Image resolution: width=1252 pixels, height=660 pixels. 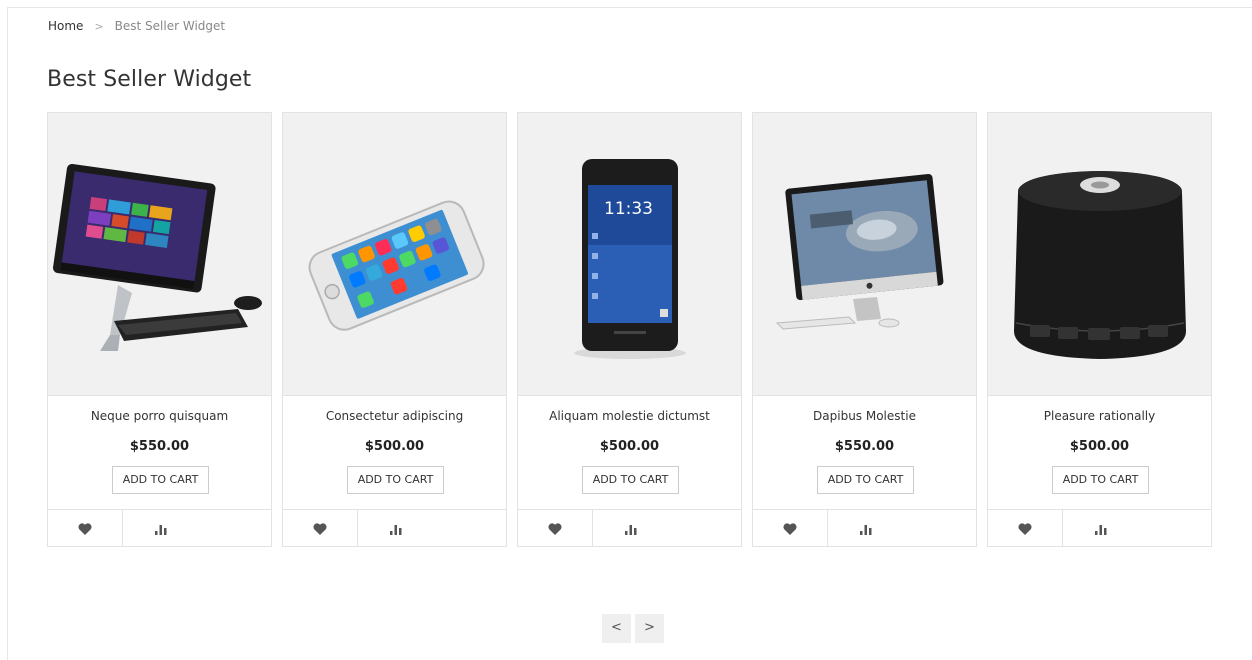 What do you see at coordinates (149, 79) in the screenshot?
I see `page-title: Best Seller Widget` at bounding box center [149, 79].